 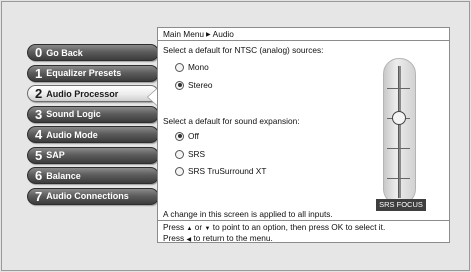 What do you see at coordinates (39, 155) in the screenshot?
I see `menu-item-number: 5` at bounding box center [39, 155].